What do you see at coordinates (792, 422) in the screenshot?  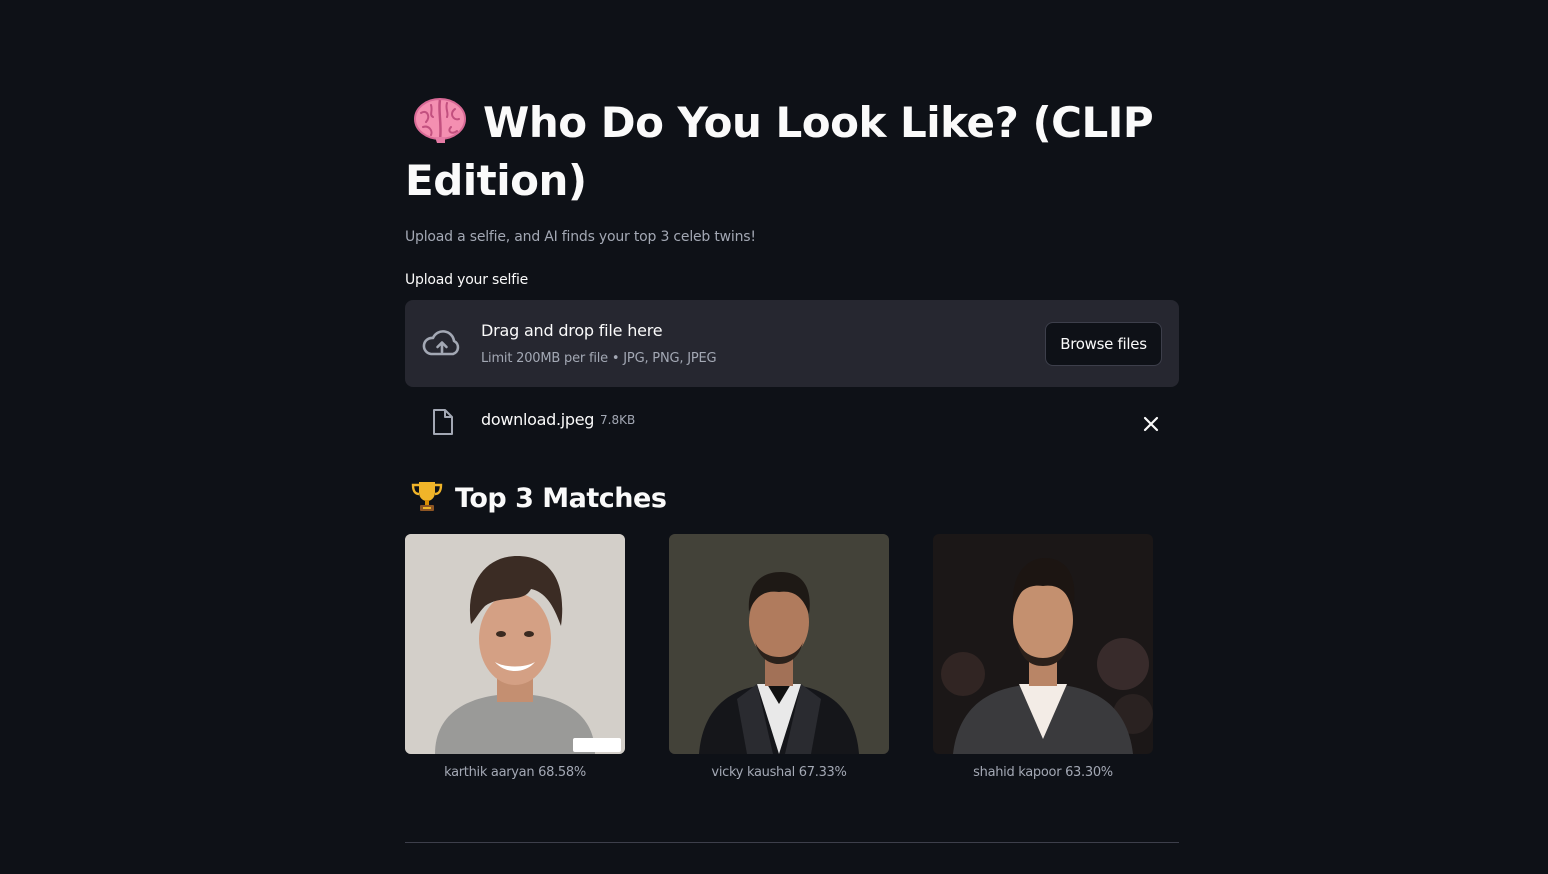 I see `uploaded-file-row: download.jpeg 7.8KB` at bounding box center [792, 422].